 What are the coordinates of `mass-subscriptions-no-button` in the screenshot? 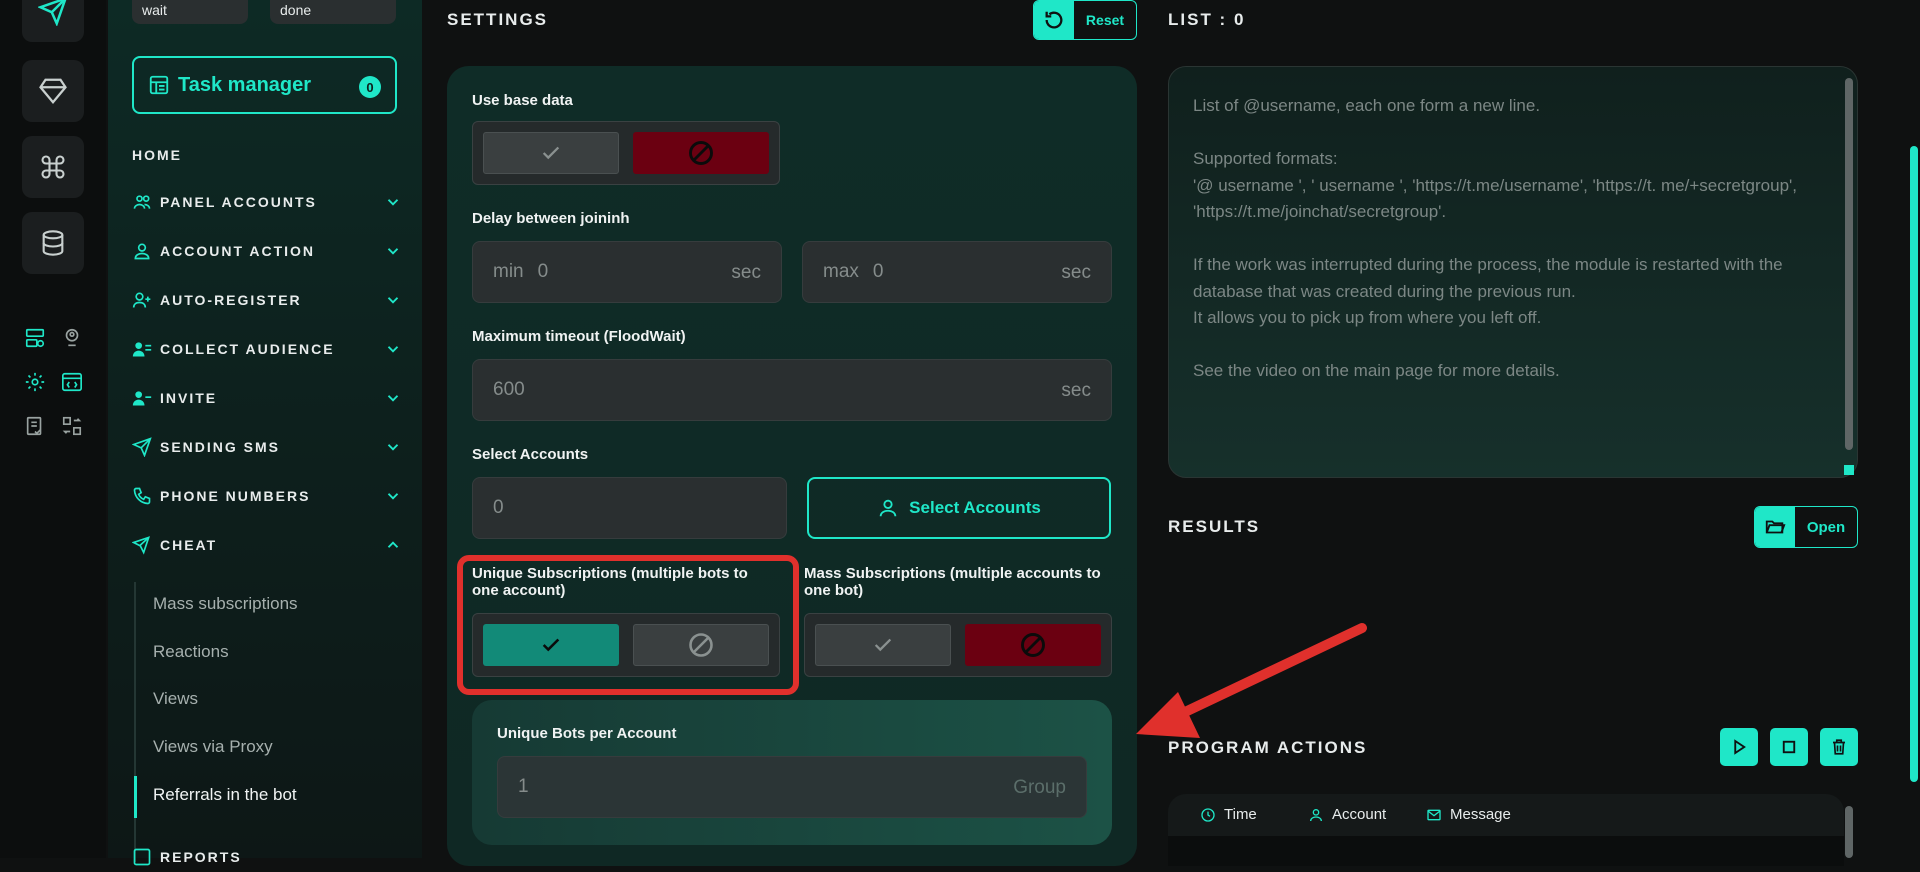 It's located at (1033, 645).